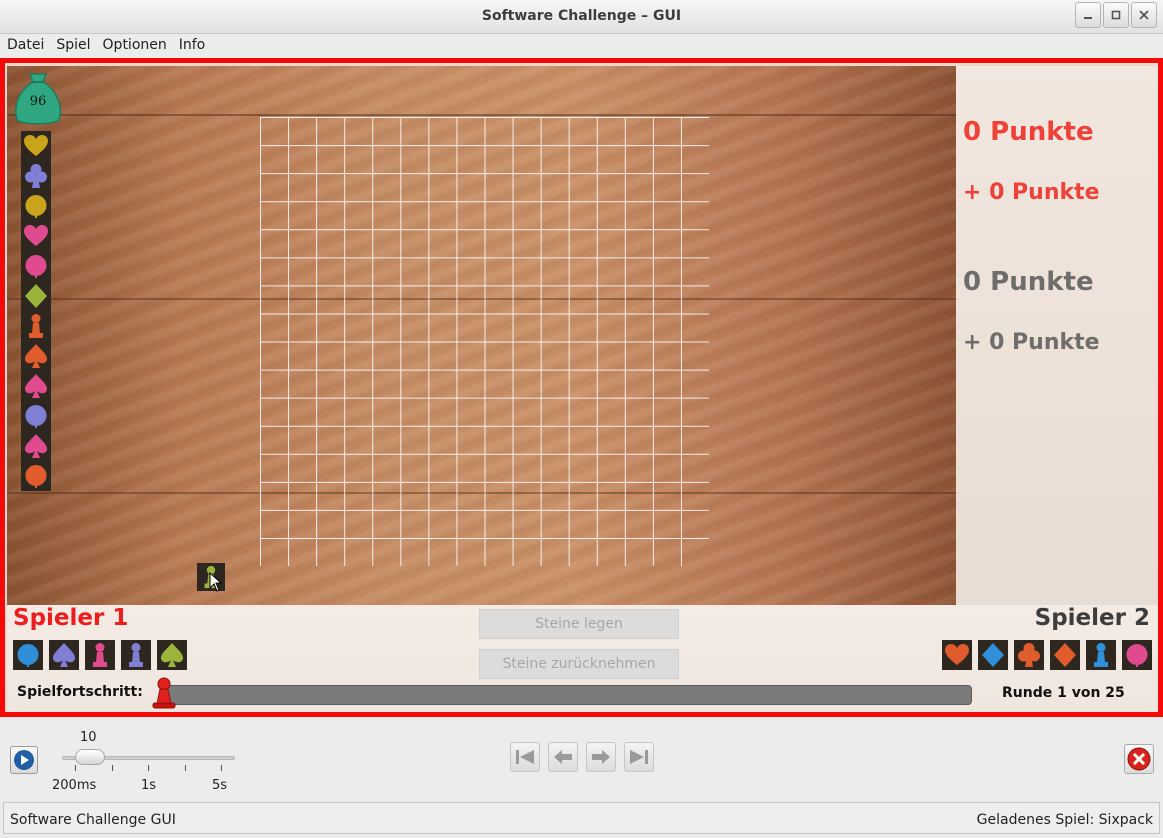 This screenshot has width=1163, height=838. I want to click on status-app-name: Software Challenge GUI, so click(93, 820).